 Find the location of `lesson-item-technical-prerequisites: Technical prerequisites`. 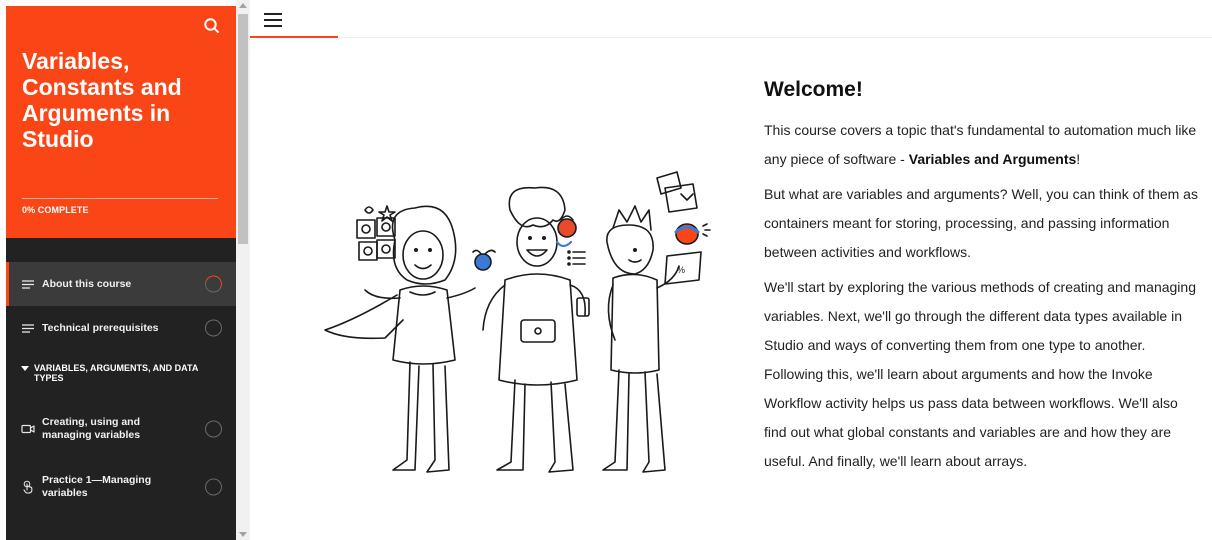

lesson-item-technical-prerequisites: Technical prerequisites is located at coordinates (121, 328).